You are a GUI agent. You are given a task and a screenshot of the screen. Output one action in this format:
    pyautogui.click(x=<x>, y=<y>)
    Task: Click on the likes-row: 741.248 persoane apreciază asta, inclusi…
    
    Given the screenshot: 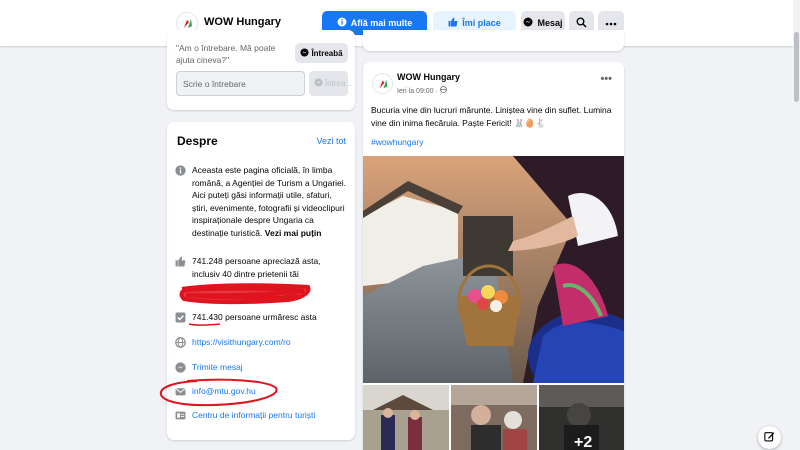 What is the action you would take?
    pyautogui.click(x=261, y=267)
    